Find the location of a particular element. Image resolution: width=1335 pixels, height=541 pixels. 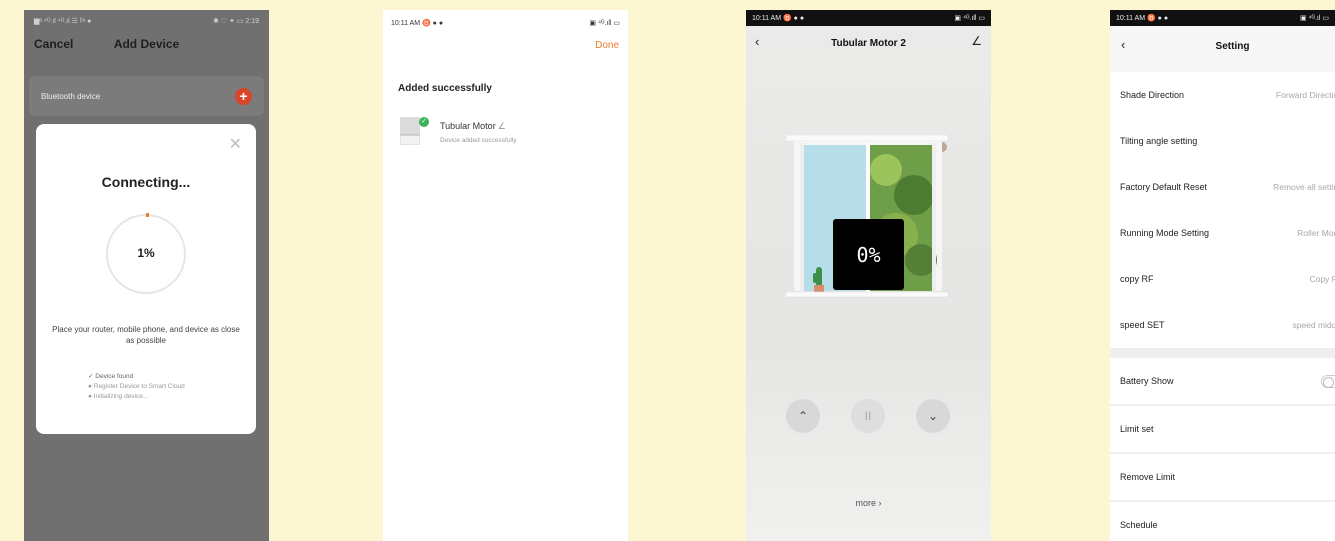

chevron-down-icon: ⌄ is located at coordinates (933, 416).